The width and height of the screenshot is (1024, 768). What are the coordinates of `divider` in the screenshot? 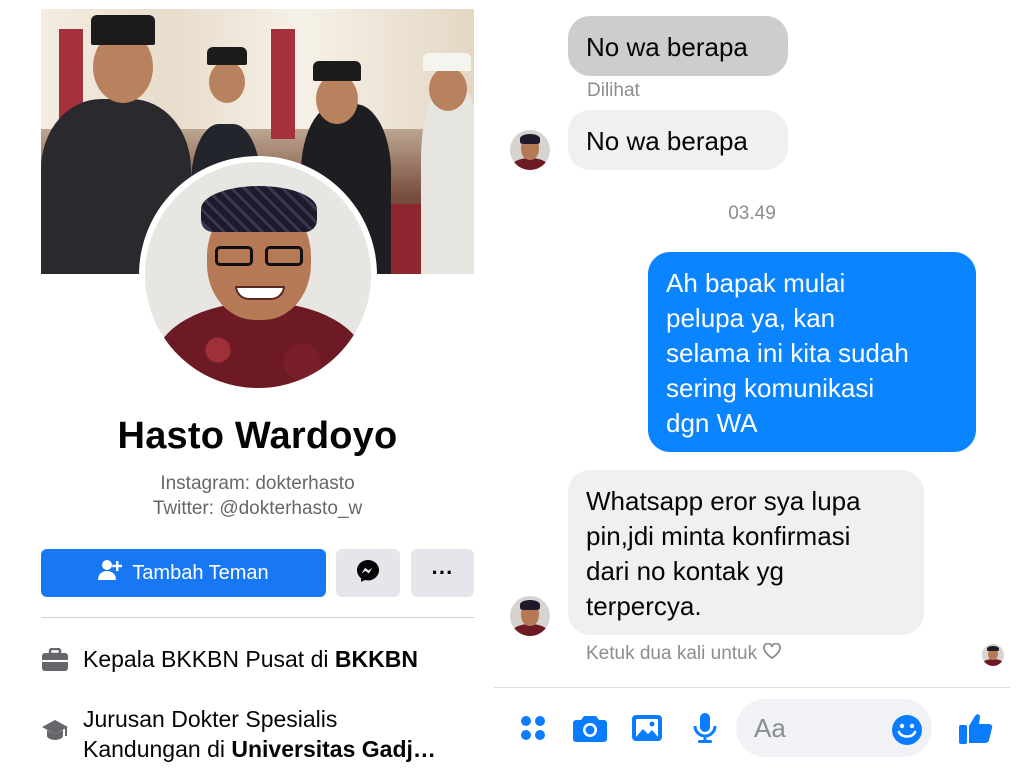 It's located at (257, 617).